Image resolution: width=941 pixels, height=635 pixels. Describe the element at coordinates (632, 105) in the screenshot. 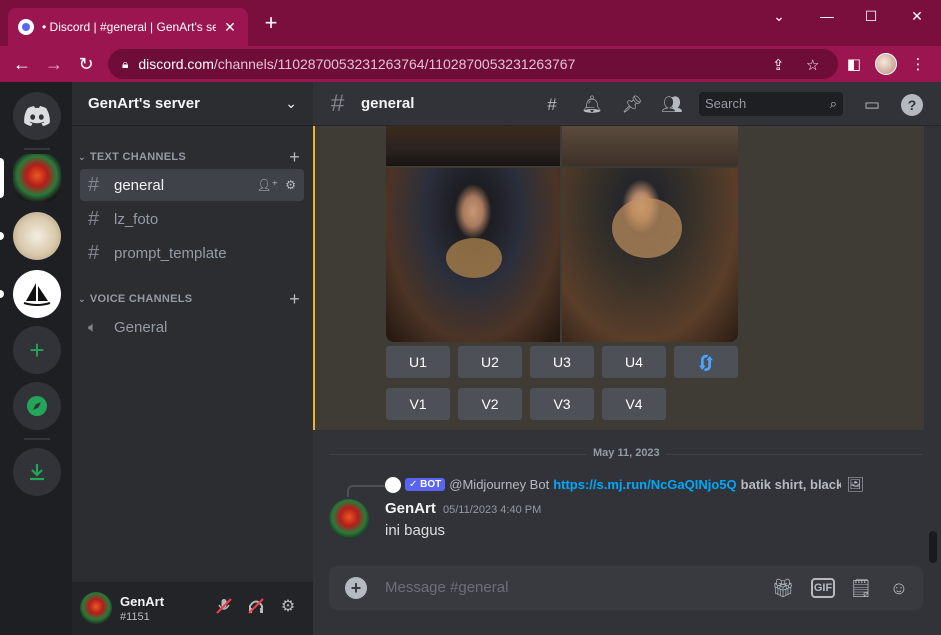

I see `pinned-messages-icon: 📌︎` at that location.